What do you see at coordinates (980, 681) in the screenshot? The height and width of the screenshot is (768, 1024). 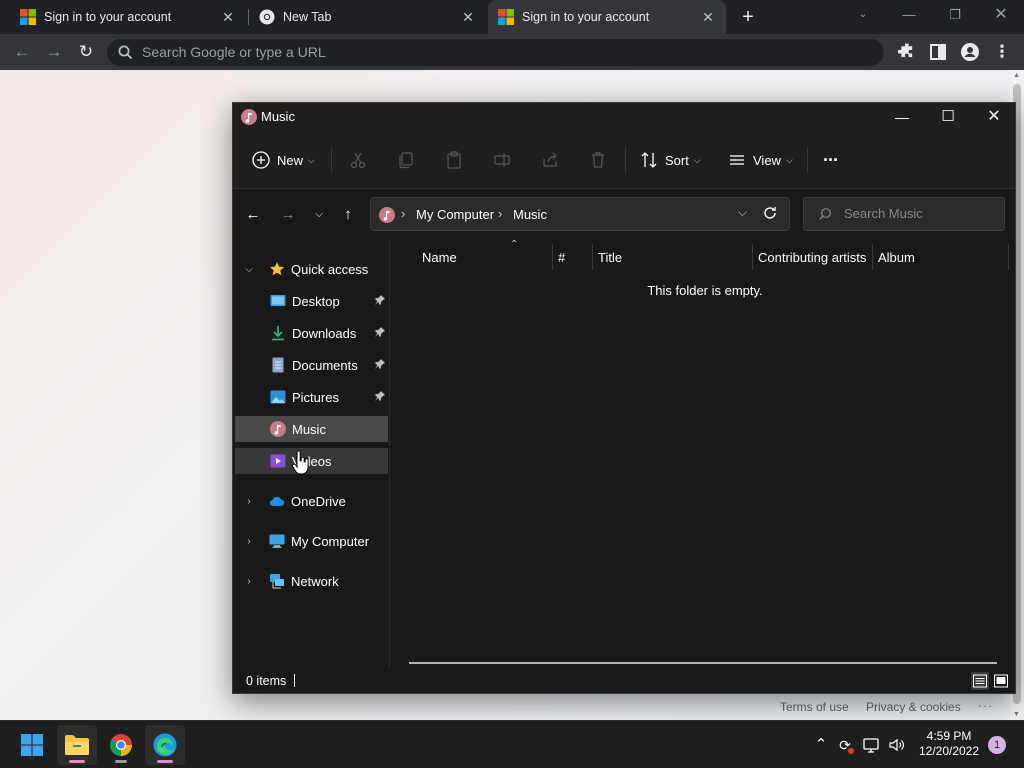 I see `details-view-icon` at bounding box center [980, 681].